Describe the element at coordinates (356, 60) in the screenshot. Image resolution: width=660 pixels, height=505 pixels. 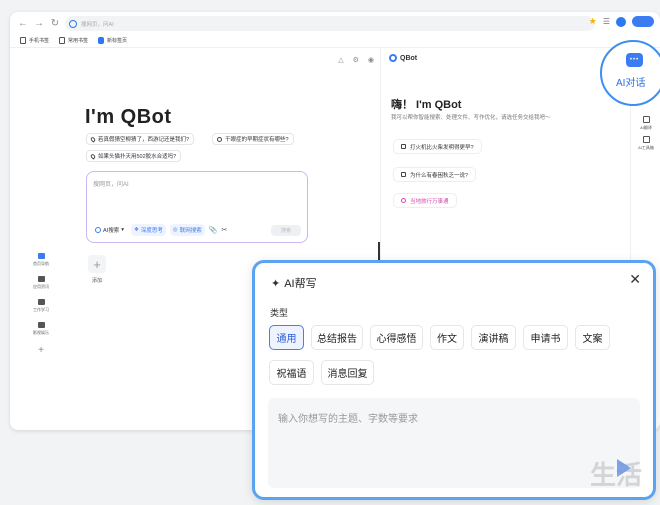
I see `settings-icon: ⚙` at that location.